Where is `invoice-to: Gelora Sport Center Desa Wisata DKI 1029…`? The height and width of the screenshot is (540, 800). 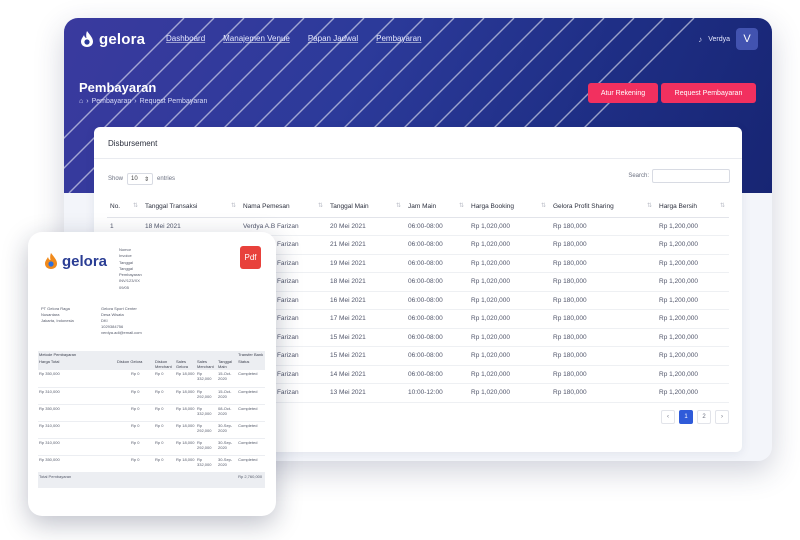 invoice-to: Gelora Sport Center Desa Wisata DKI 1029… is located at coordinates (121, 320).